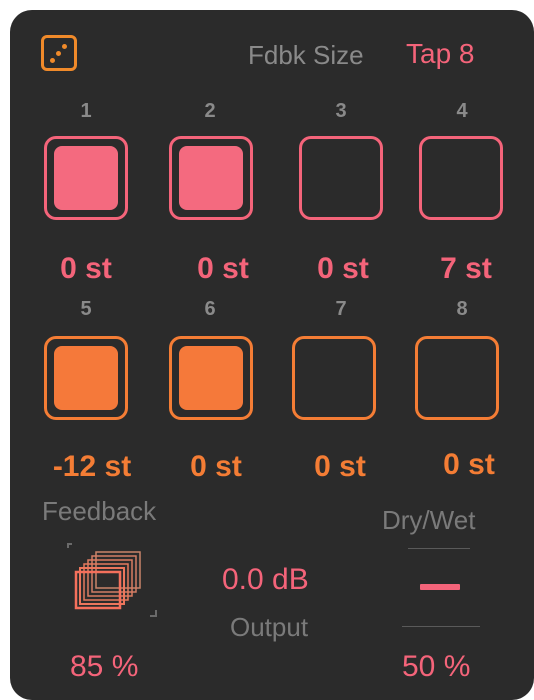  I want to click on tap-number-5: 5, so click(86, 309).